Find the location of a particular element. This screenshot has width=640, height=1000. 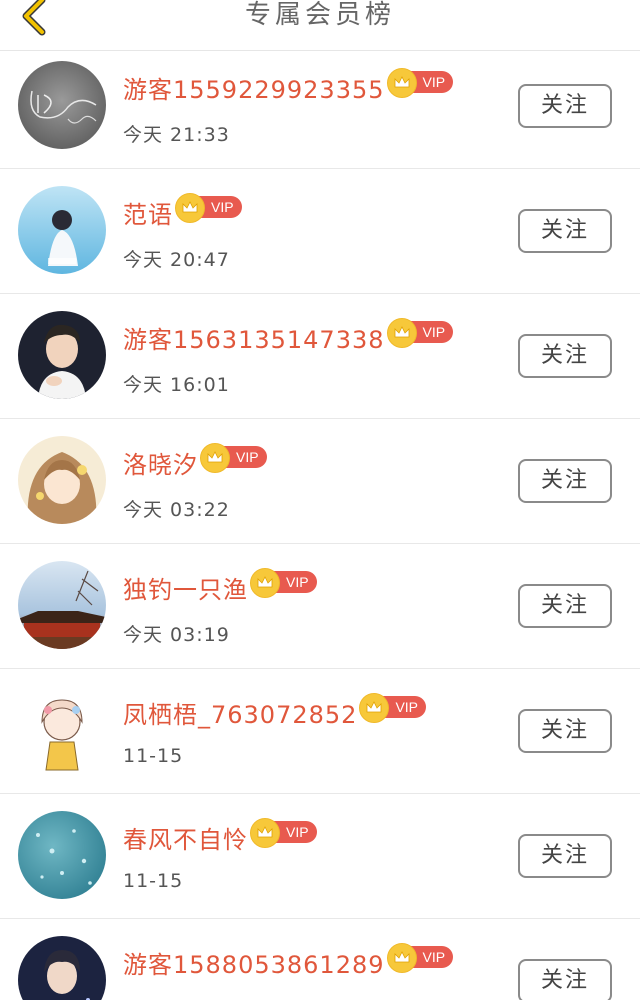

timestamp: 今天 21:33 is located at coordinates (176, 135).